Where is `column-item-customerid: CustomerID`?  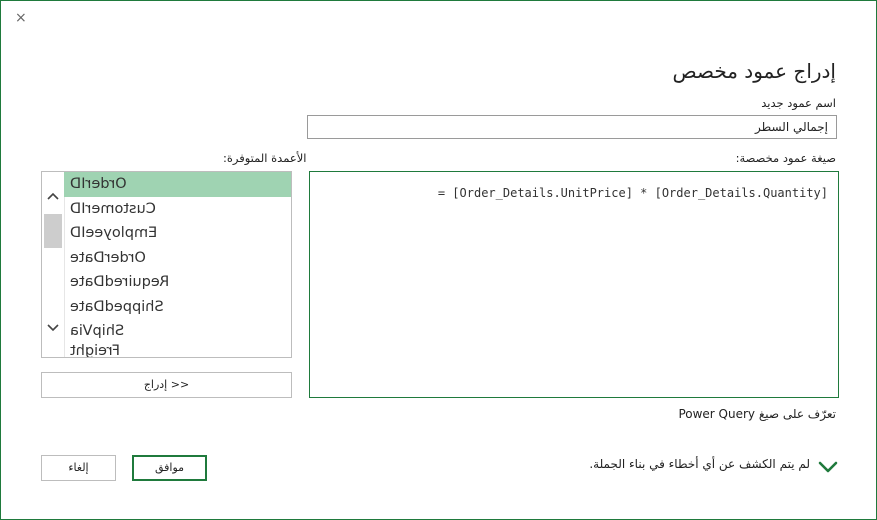 column-item-customerid: CustomerID is located at coordinates (177, 209).